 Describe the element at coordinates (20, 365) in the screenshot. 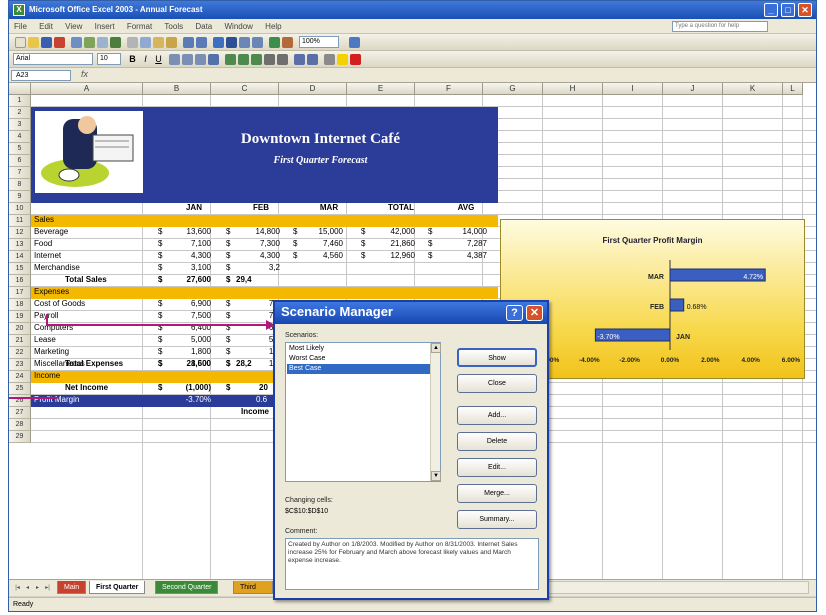

I see `row-header: 23` at that location.